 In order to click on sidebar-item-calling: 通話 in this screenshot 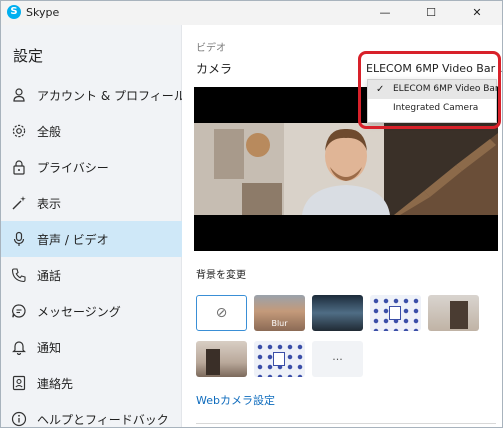, I will do `click(91, 275)`.